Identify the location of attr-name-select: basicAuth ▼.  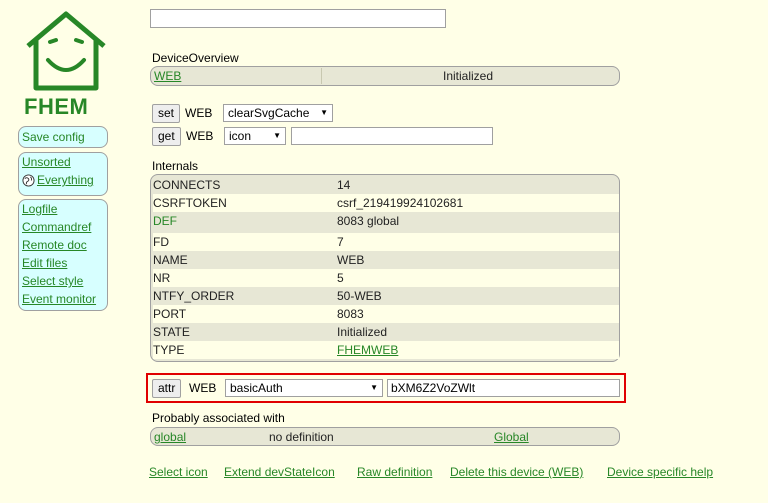
(304, 388).